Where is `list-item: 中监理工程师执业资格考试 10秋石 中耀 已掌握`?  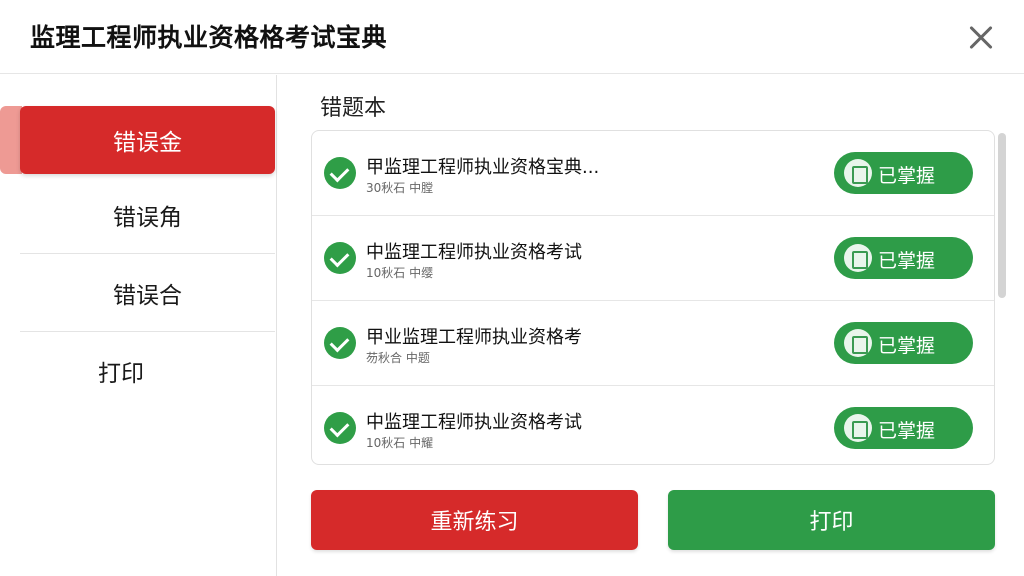 list-item: 中监理工程师执业资格考试 10秋石 中耀 已掌握 is located at coordinates (653, 425).